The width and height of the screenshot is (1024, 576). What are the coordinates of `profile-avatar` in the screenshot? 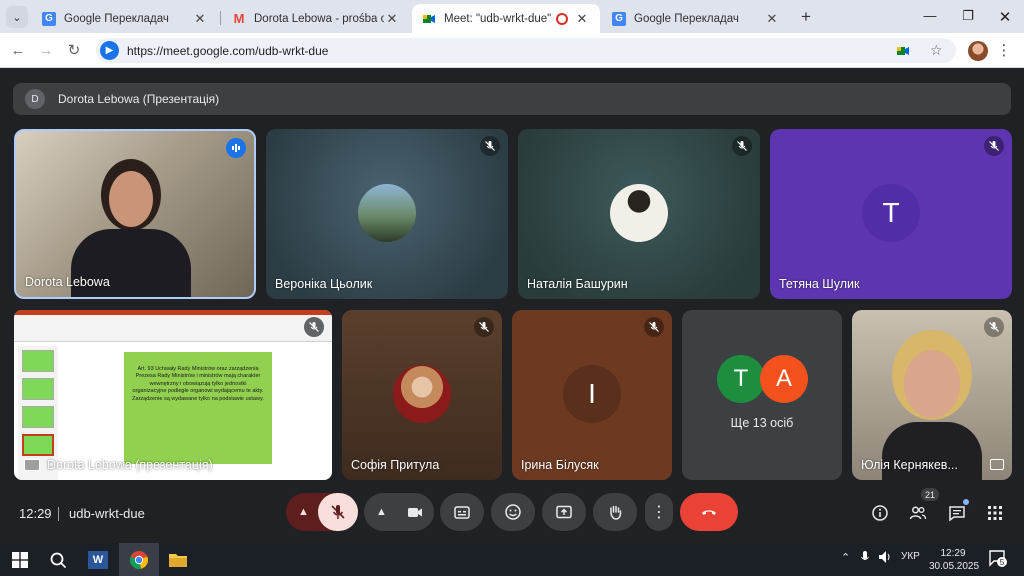 It's located at (978, 51).